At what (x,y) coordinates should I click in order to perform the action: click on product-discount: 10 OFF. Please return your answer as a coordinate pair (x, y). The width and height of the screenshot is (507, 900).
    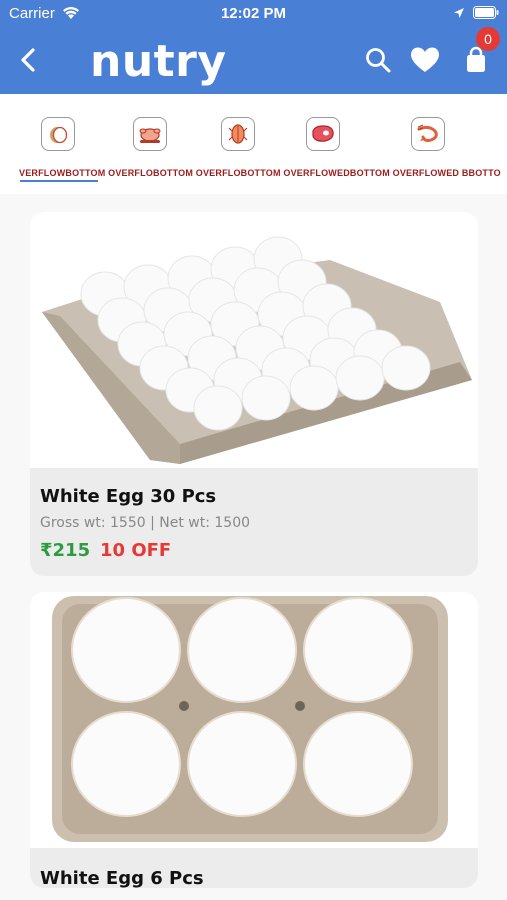
    Looking at the image, I should click on (136, 550).